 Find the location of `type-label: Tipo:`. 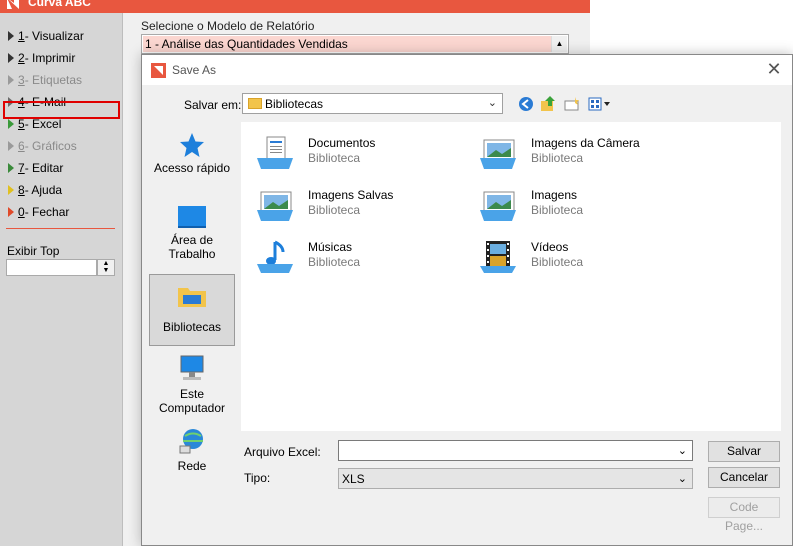

type-label: Tipo: is located at coordinates (257, 478).